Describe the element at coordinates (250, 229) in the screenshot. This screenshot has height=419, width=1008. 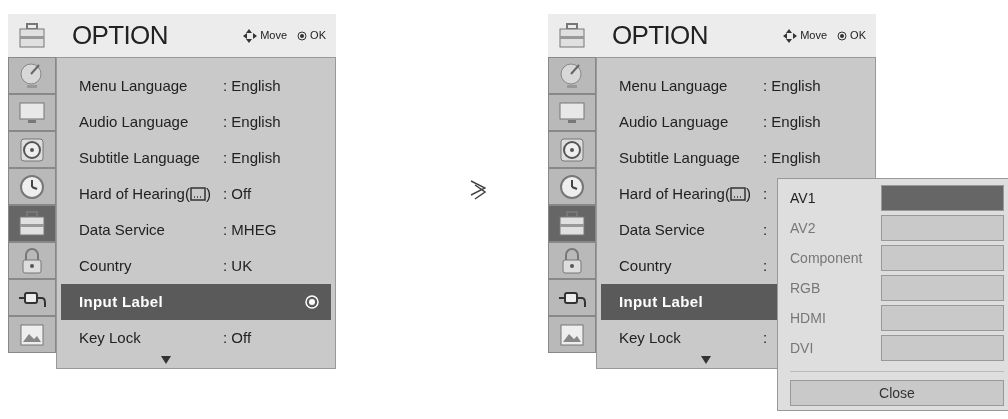
I see `item-value: : MHEG` at that location.